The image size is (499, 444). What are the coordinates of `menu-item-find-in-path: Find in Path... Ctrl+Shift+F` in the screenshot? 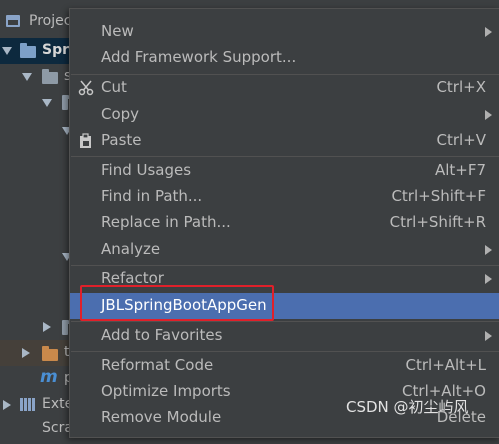 It's located at (284, 197).